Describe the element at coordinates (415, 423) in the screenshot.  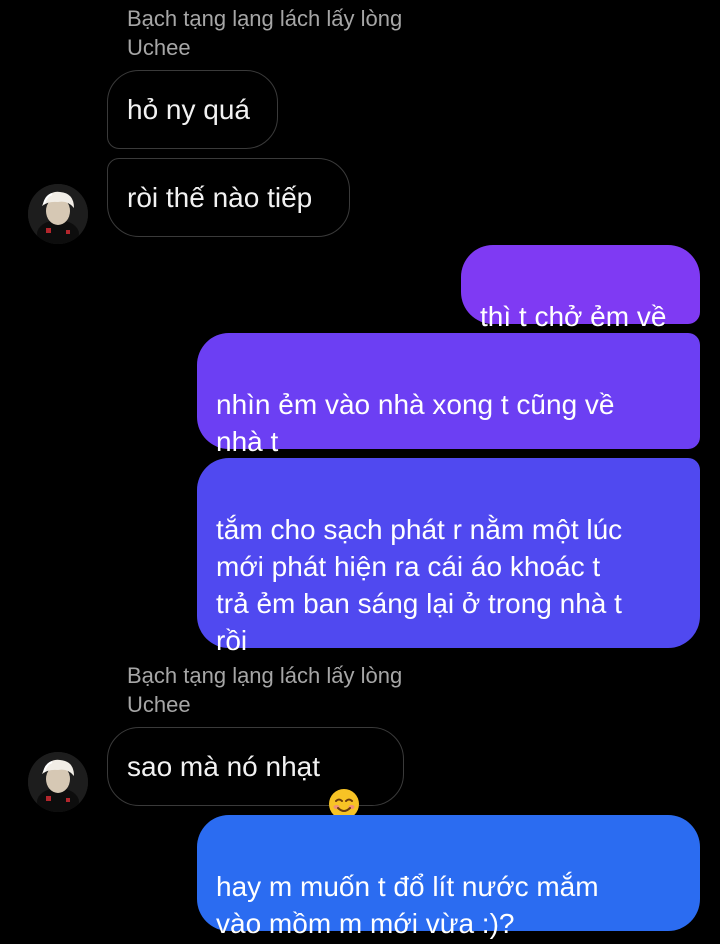
I see `message-text: nhìn ẻm vào nhà xong t cũng về nhà t` at that location.